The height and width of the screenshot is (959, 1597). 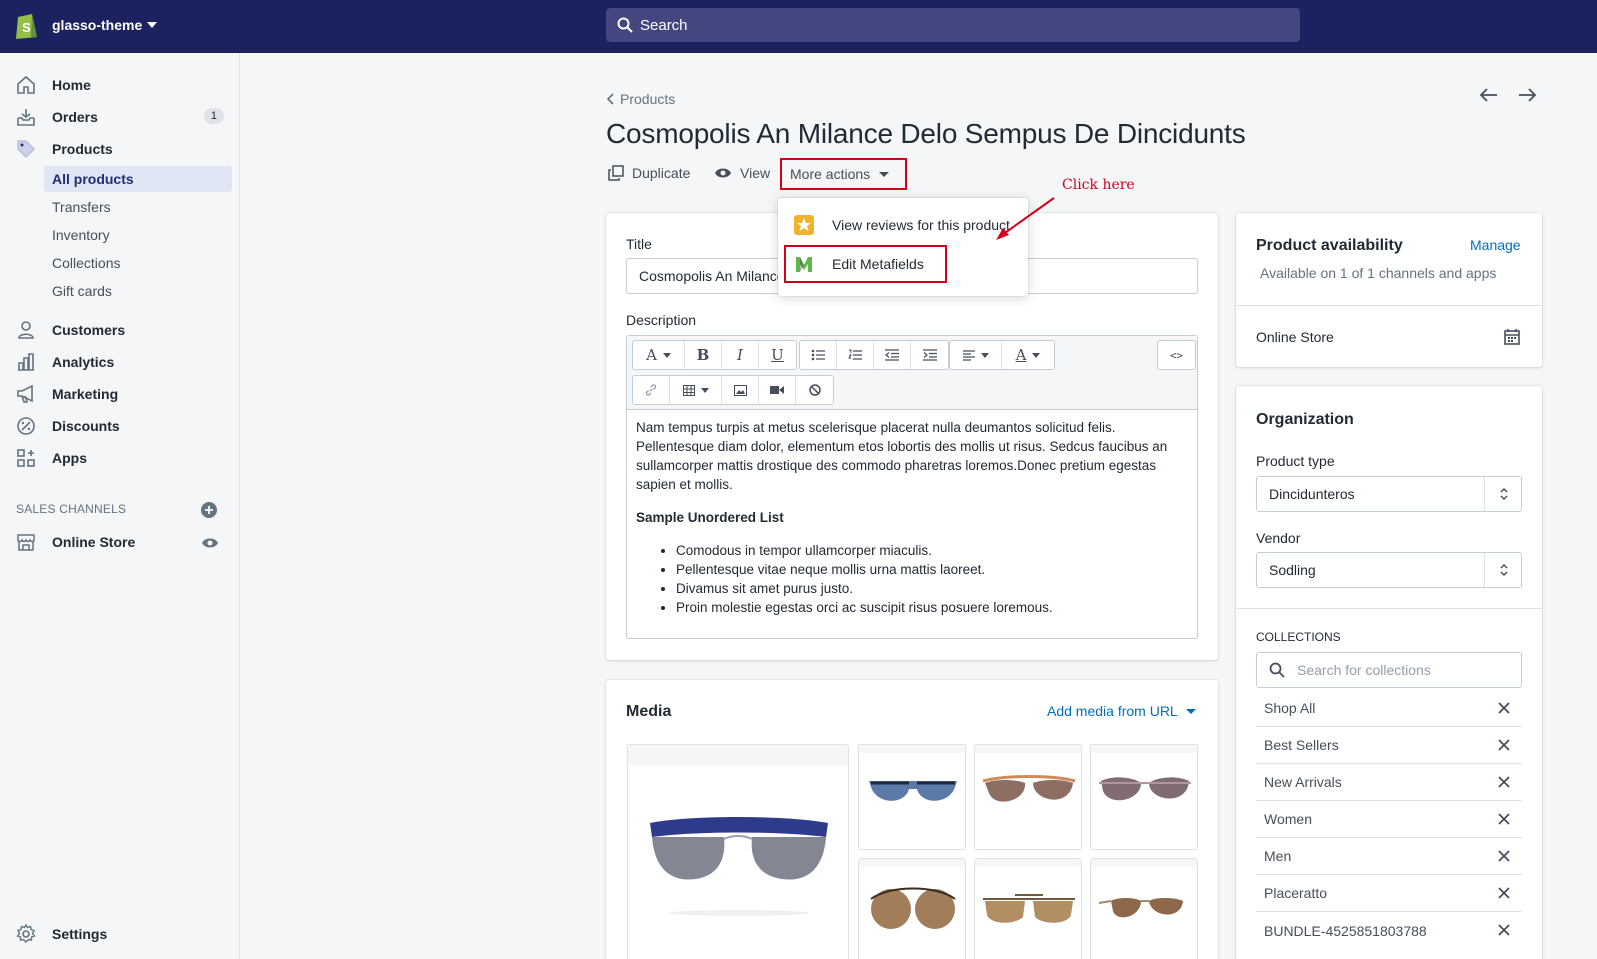 What do you see at coordinates (1389, 494) in the screenshot?
I see `product-type-select: Dincidunteros` at bounding box center [1389, 494].